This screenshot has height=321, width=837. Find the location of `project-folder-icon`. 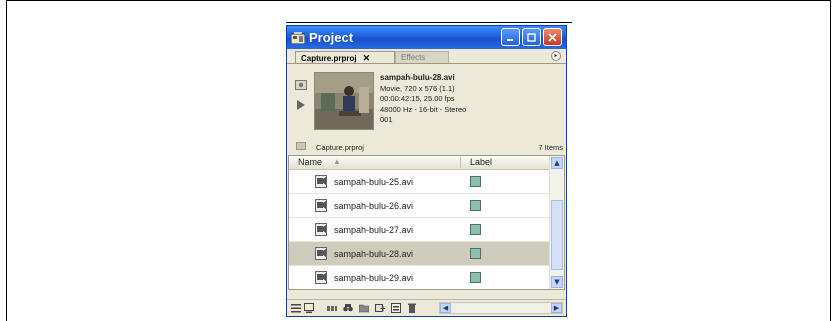

project-folder-icon is located at coordinates (301, 146).